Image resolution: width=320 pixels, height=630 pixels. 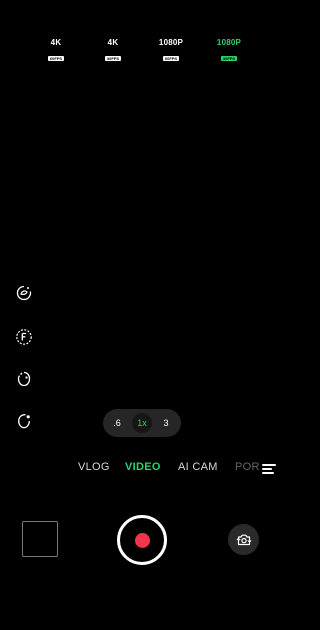 I want to click on zoom-option-3: 3, so click(x=166, y=423).